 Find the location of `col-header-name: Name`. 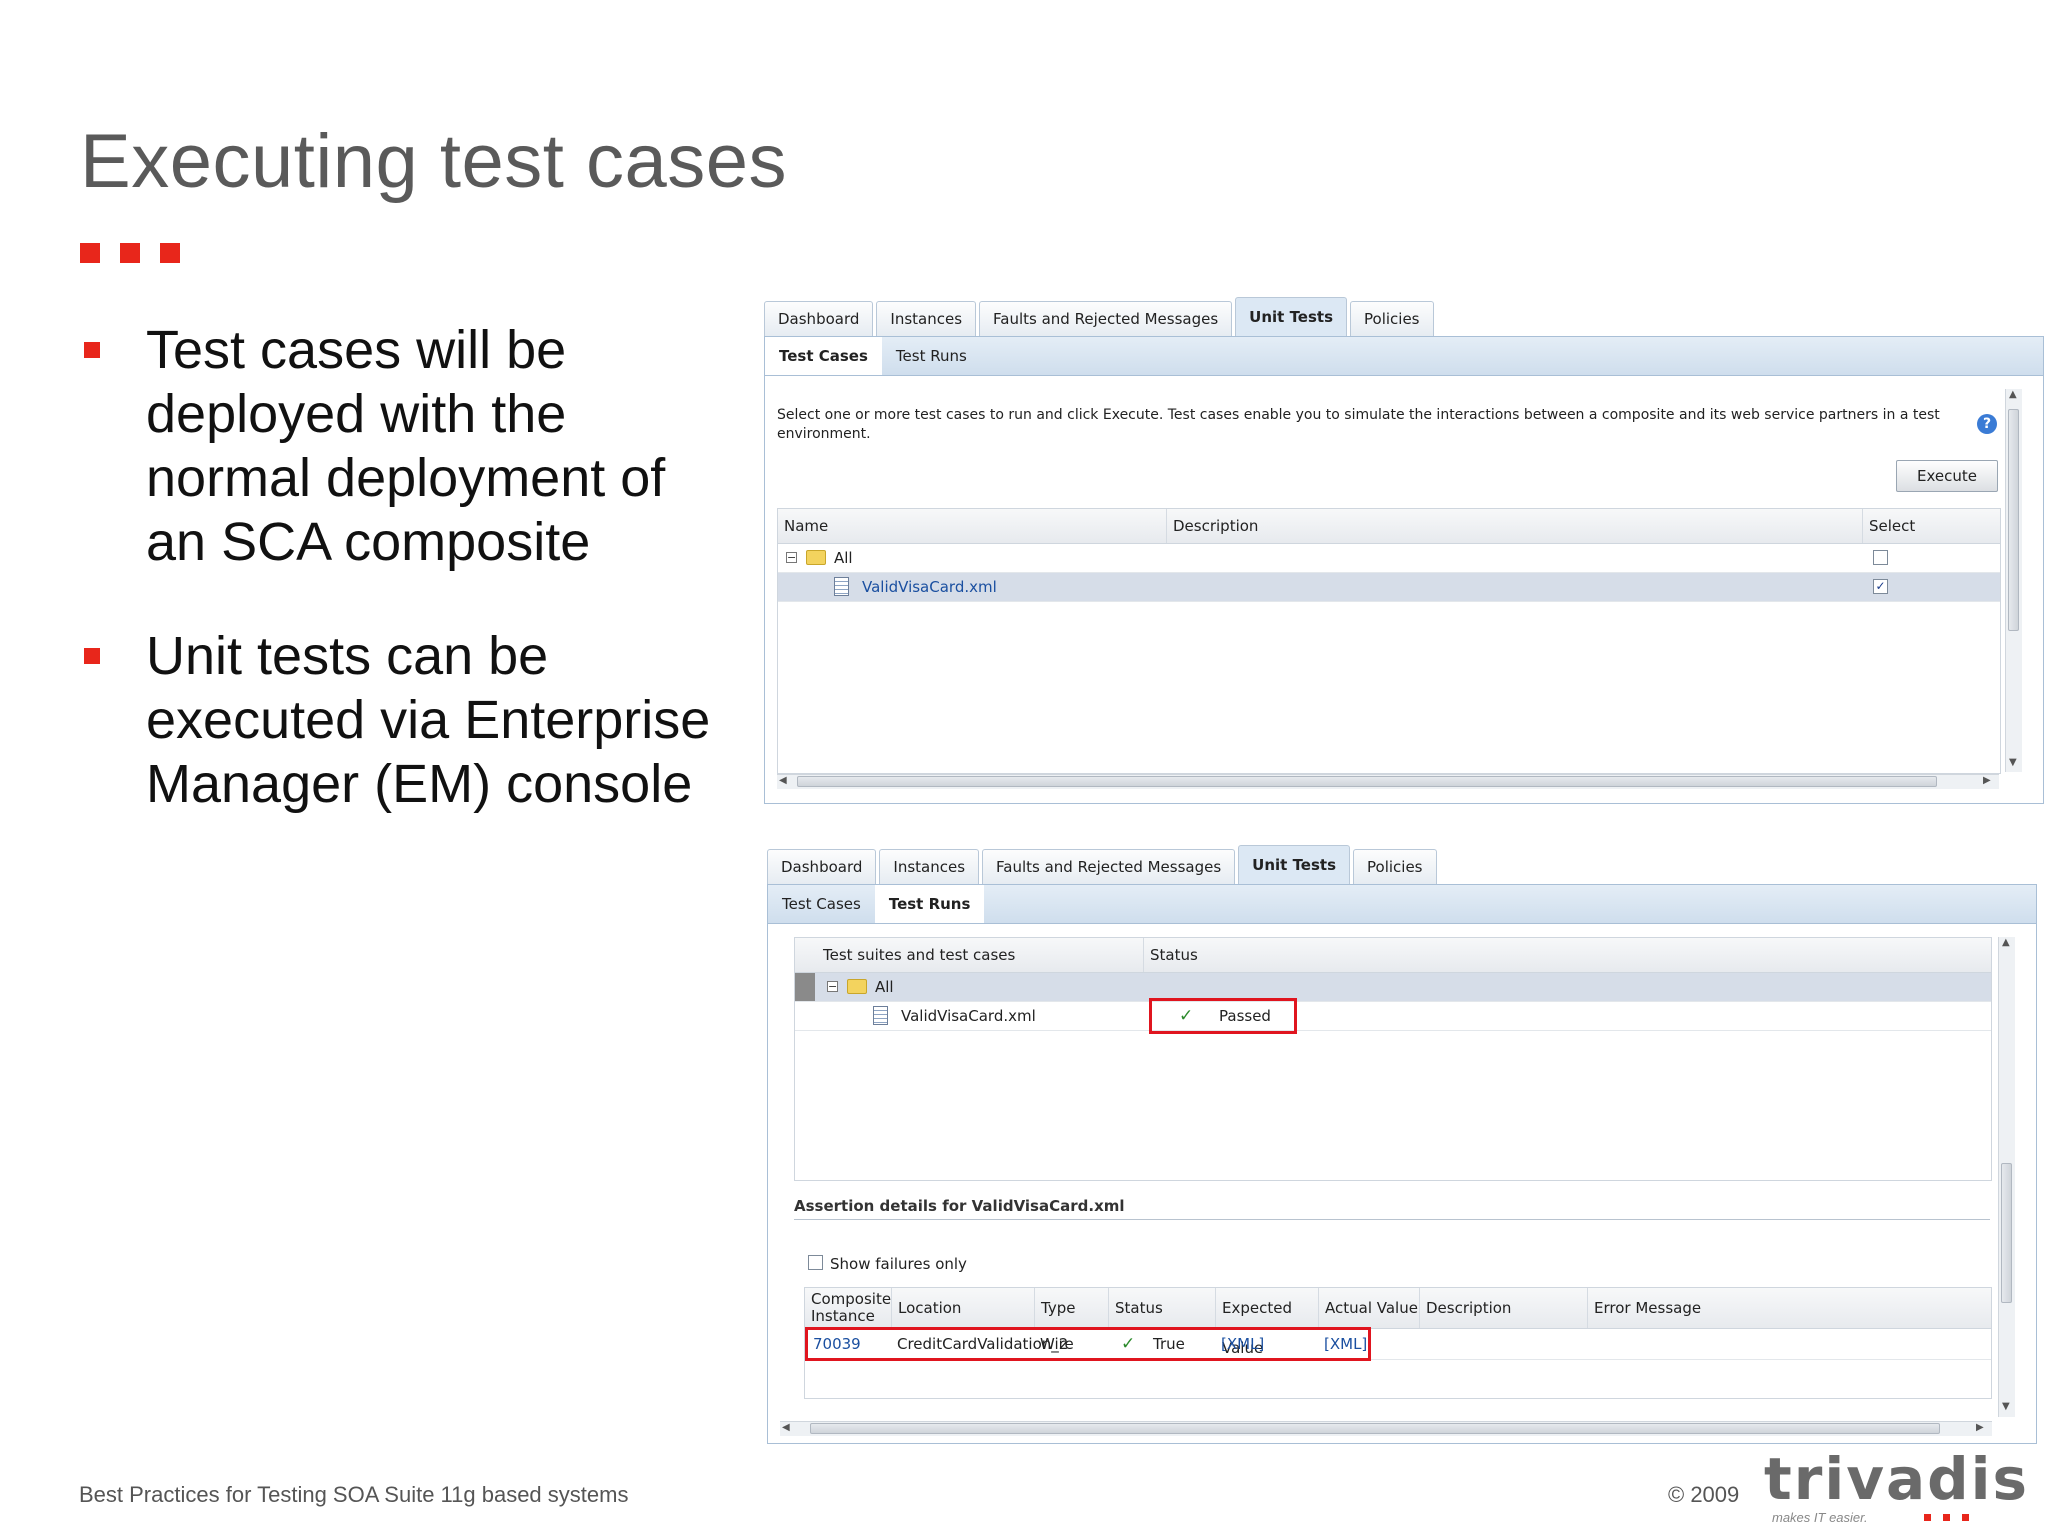

col-header-name: Name is located at coordinates (972, 526).